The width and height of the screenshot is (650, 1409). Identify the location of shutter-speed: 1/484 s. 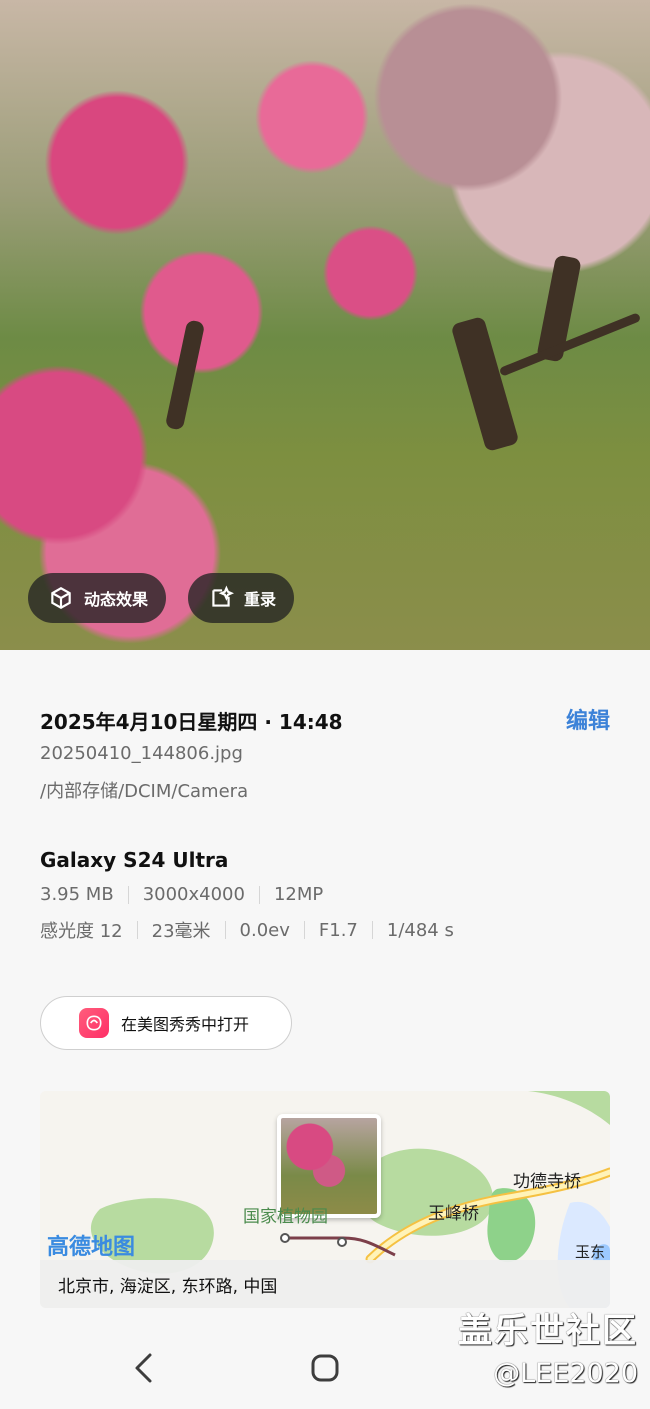
(420, 930).